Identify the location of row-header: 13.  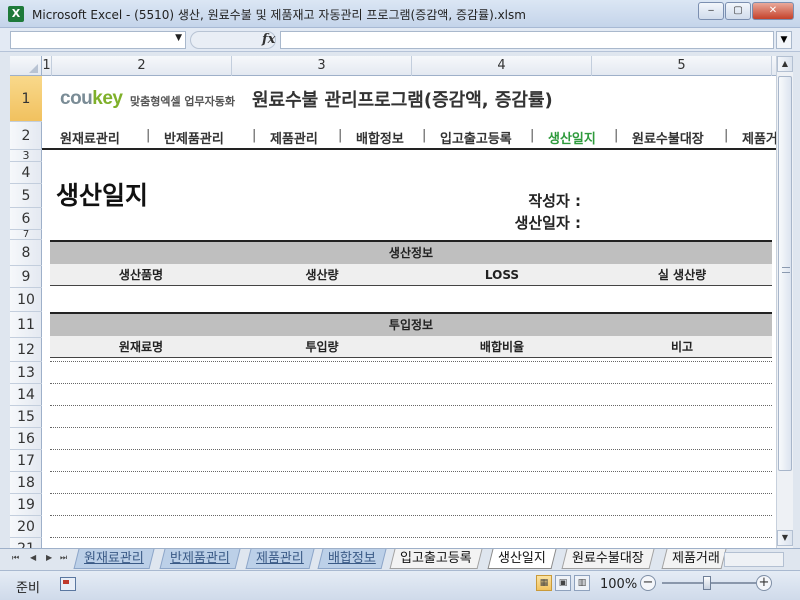
(26, 373).